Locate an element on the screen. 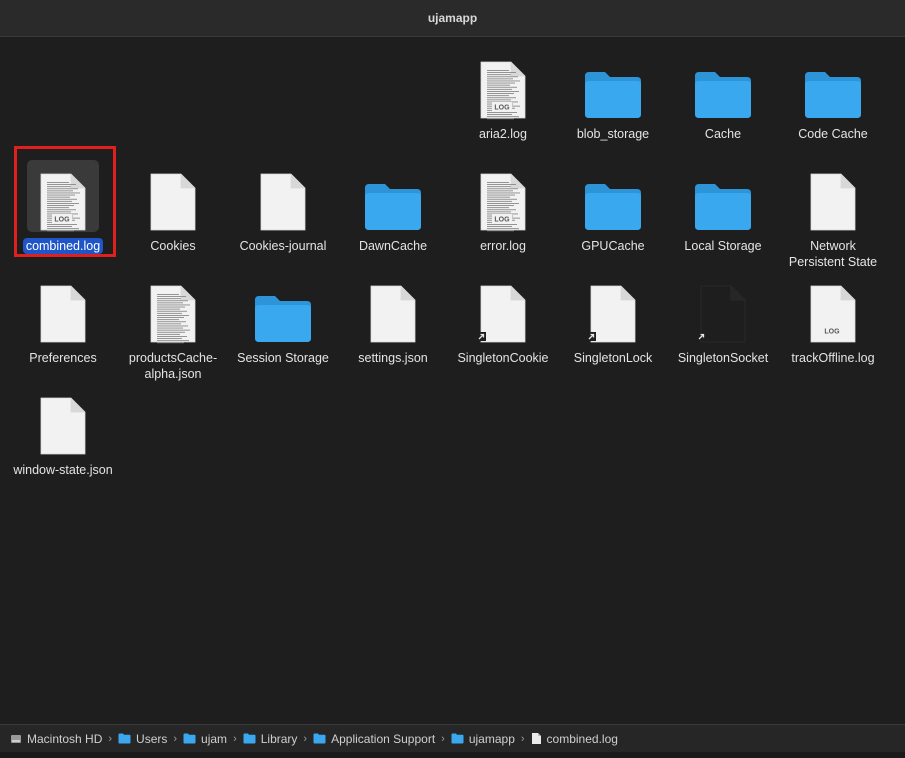 This screenshot has width=905, height=758. window-title: ujamapp is located at coordinates (452, 18).